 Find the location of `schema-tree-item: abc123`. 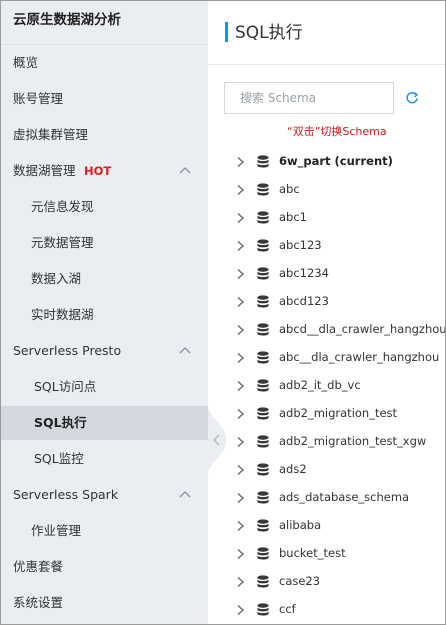

schema-tree-item: abc123 is located at coordinates (326, 246).